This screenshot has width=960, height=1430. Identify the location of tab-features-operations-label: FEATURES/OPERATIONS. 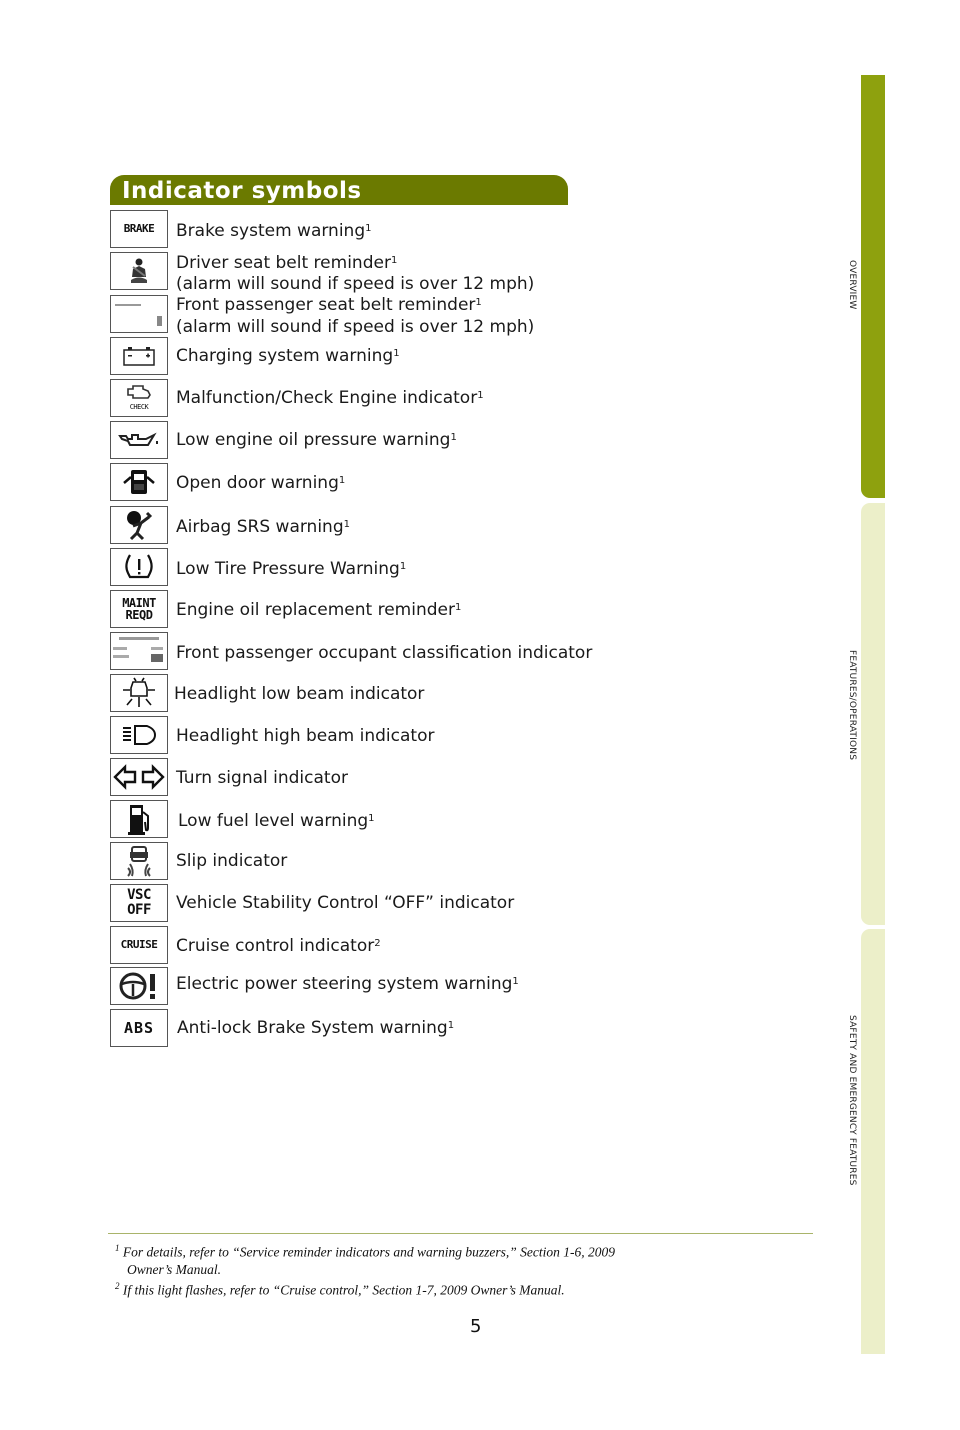
(852, 705).